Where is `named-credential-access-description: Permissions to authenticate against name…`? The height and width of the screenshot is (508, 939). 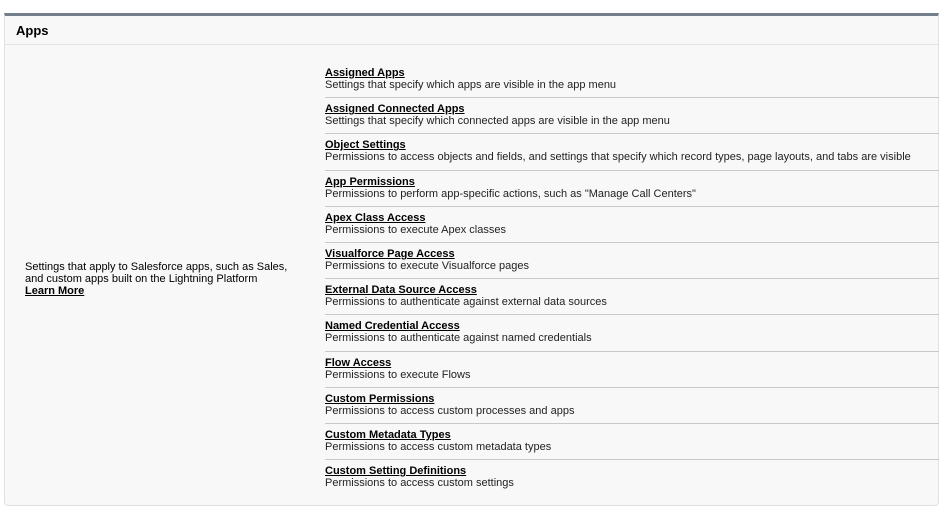
named-credential-access-description: Permissions to authenticate against name… is located at coordinates (458, 338).